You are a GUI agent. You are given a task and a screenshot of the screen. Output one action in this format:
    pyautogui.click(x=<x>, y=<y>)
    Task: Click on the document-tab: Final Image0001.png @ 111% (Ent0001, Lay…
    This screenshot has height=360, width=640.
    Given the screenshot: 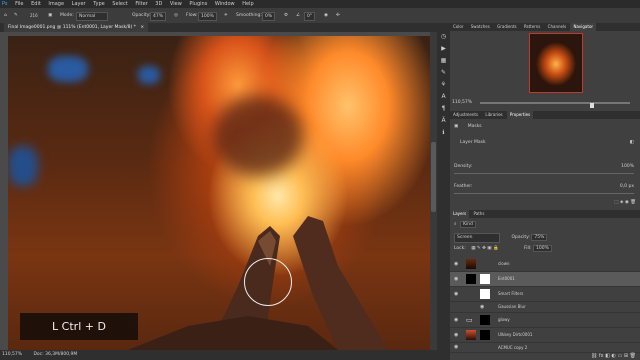 What is the action you would take?
    pyautogui.click(x=76, y=27)
    